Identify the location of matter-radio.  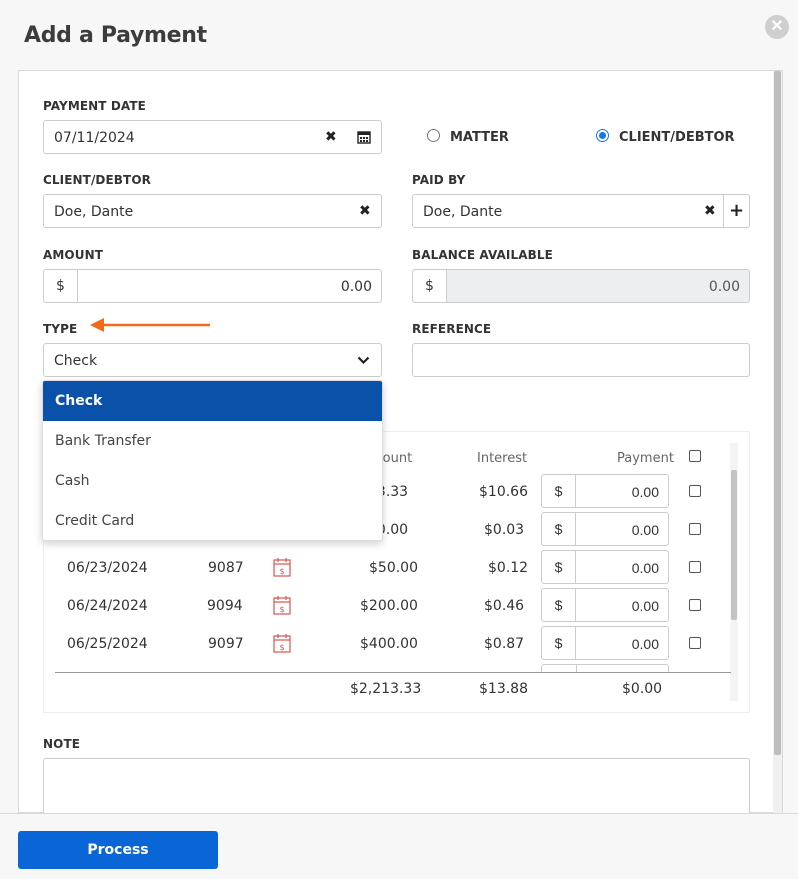
(433, 135).